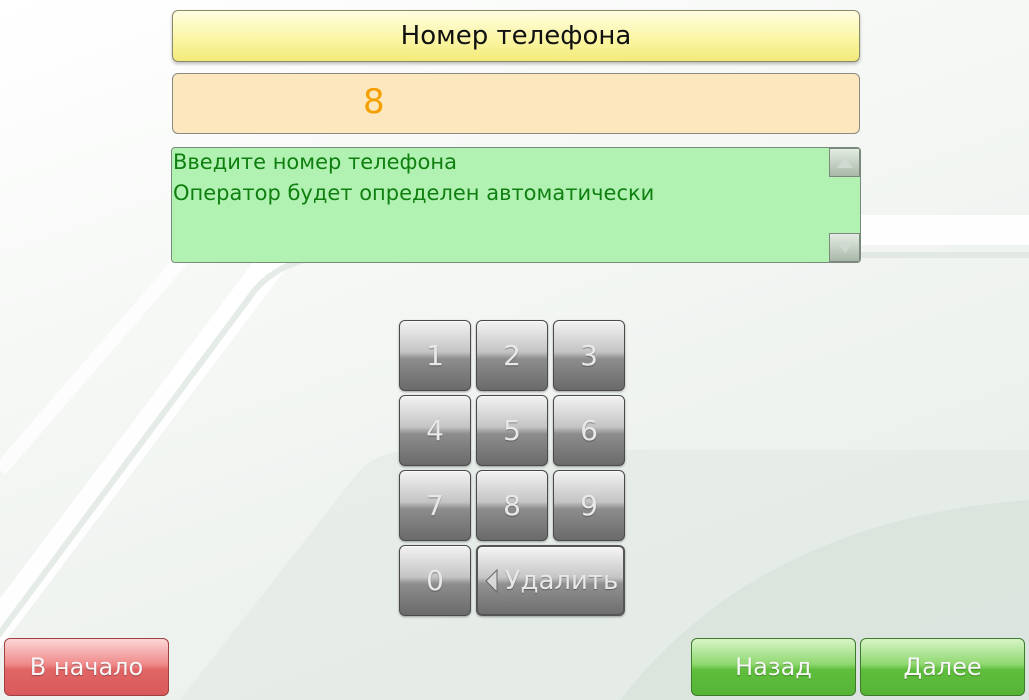 This screenshot has width=1029, height=700. What do you see at coordinates (435, 505) in the screenshot?
I see `key-7: 7` at bounding box center [435, 505].